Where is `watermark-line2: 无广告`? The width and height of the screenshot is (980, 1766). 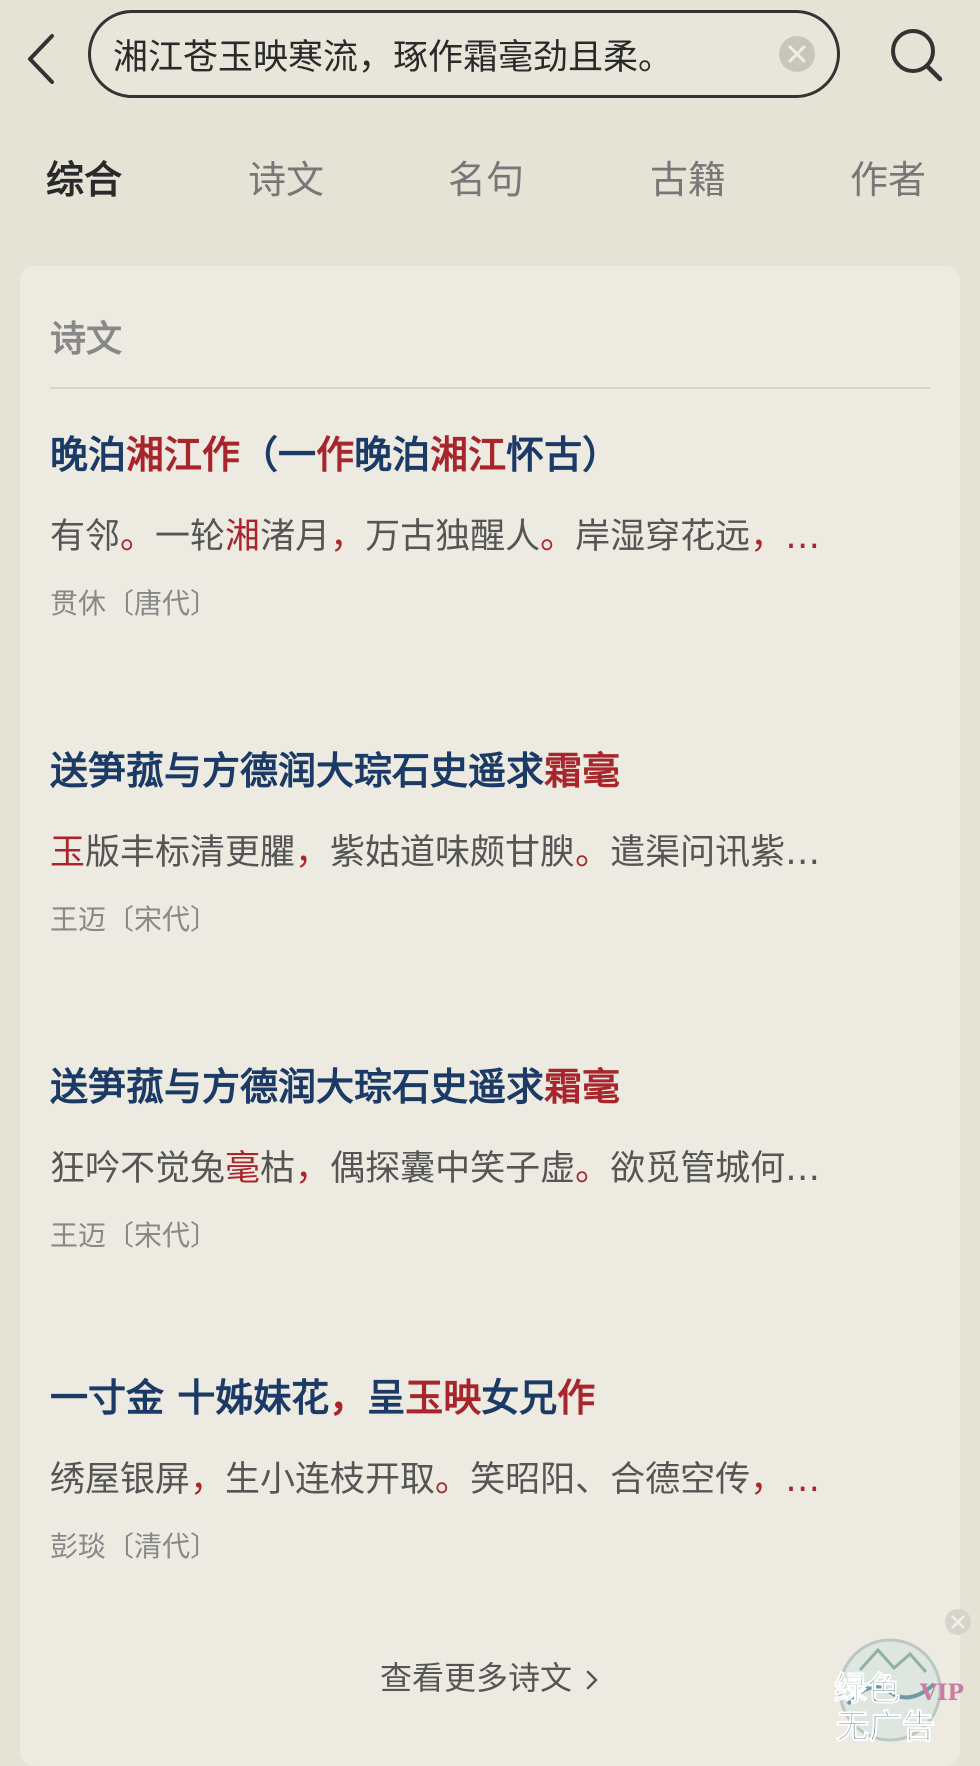
watermark-line2: 无广告 is located at coordinates (885, 1725).